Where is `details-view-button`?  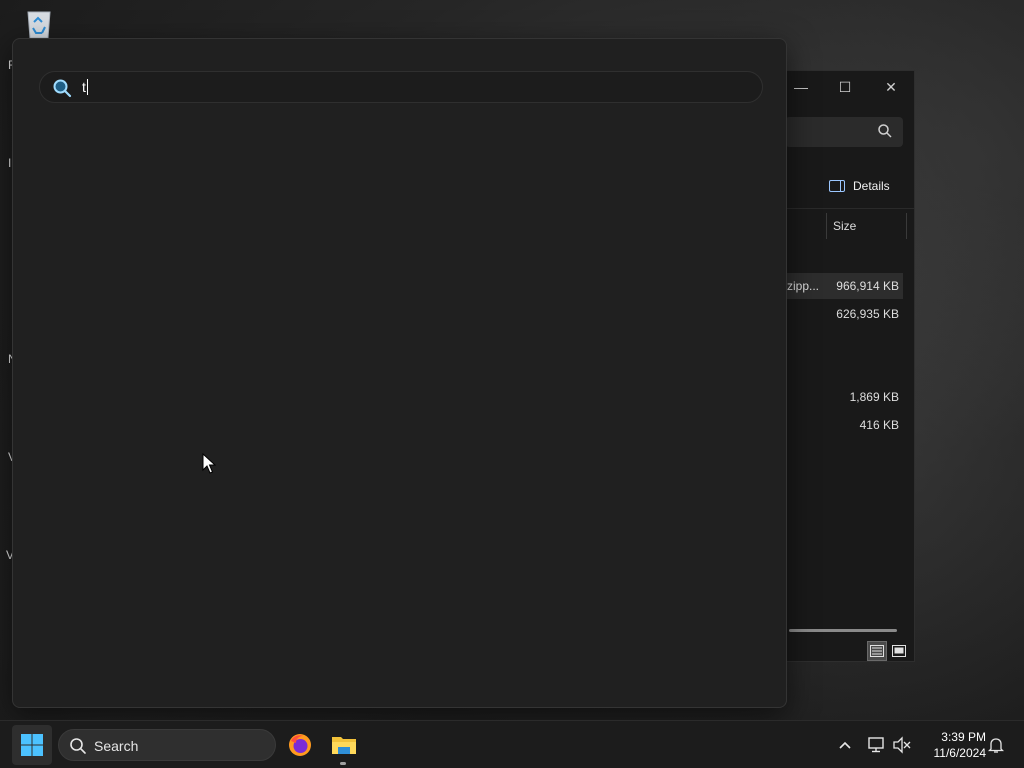
details-view-button is located at coordinates (877, 651).